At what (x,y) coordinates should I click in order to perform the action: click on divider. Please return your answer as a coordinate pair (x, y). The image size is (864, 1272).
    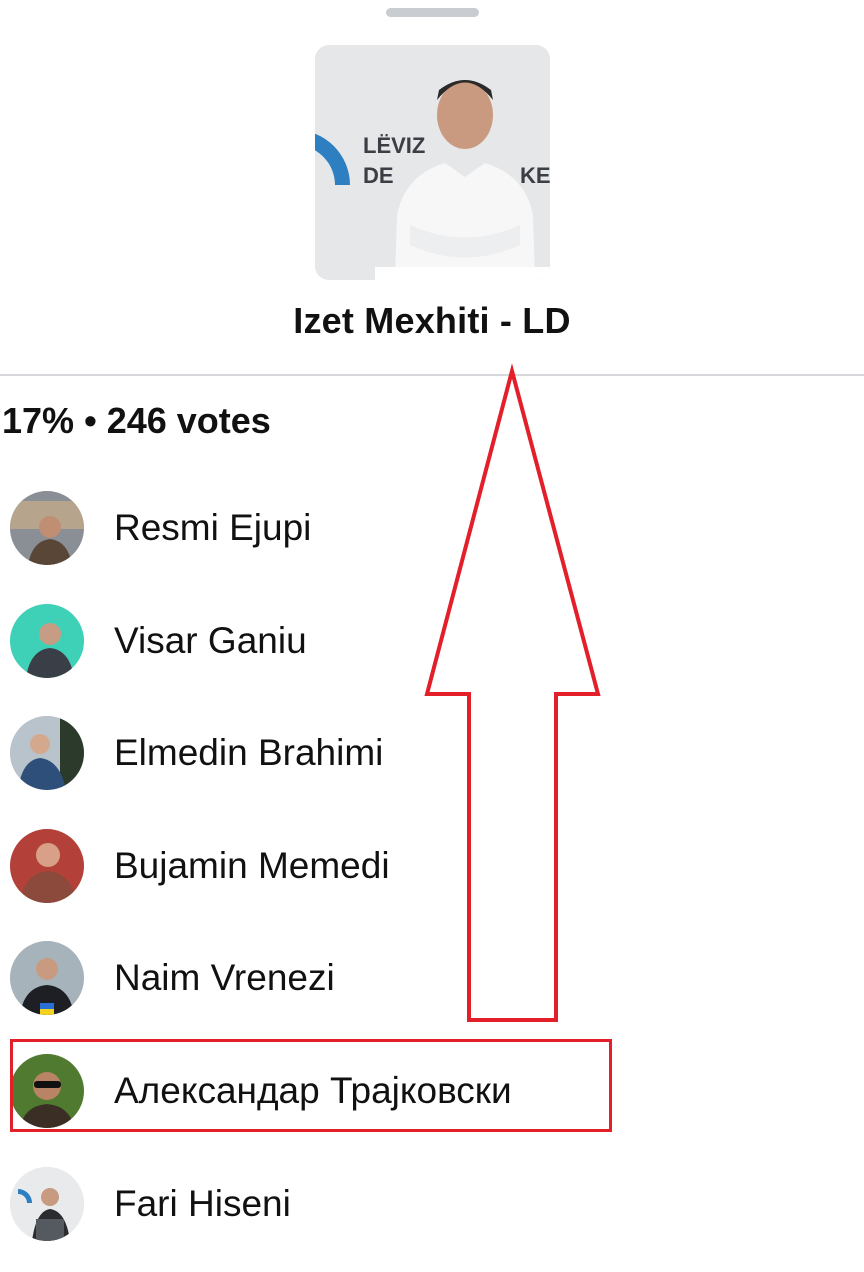
    Looking at the image, I should click on (432, 375).